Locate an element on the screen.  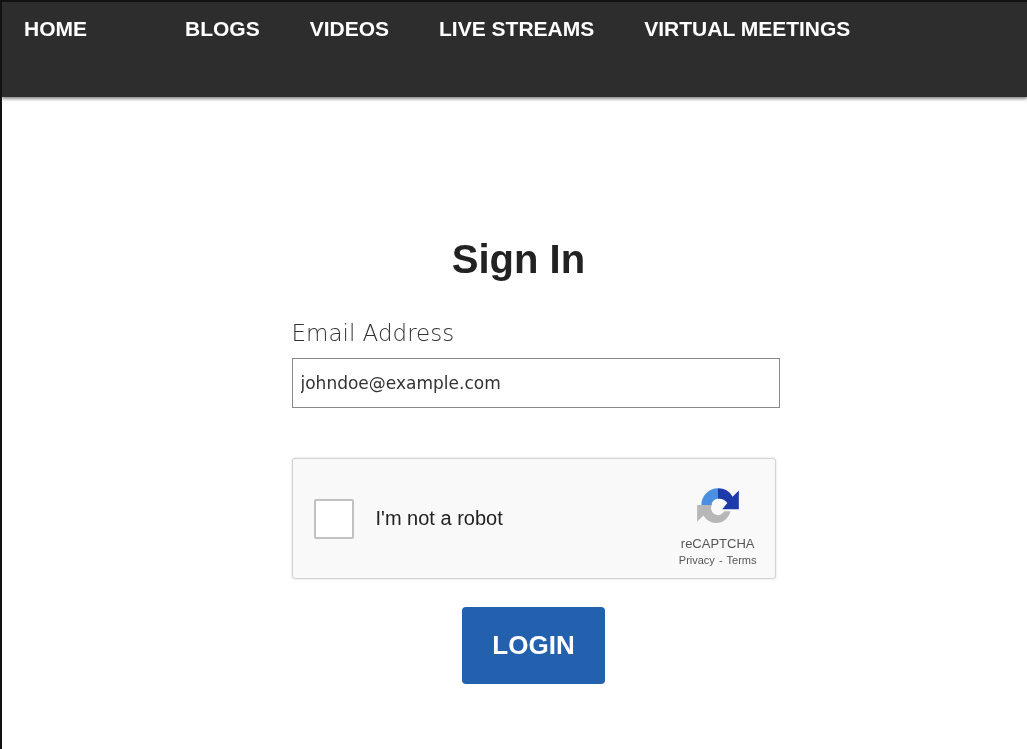
checkbox is located at coordinates (333, 518).